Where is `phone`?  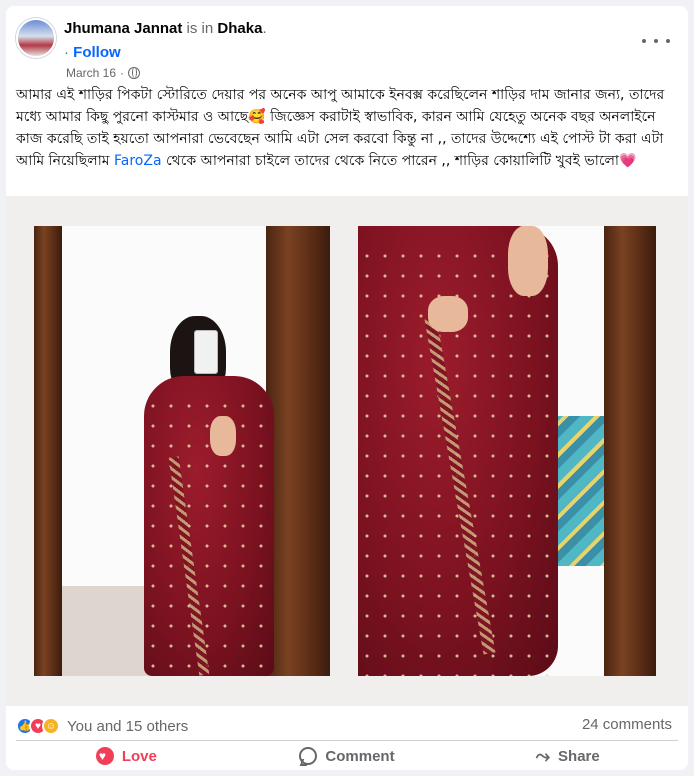 phone is located at coordinates (206, 352).